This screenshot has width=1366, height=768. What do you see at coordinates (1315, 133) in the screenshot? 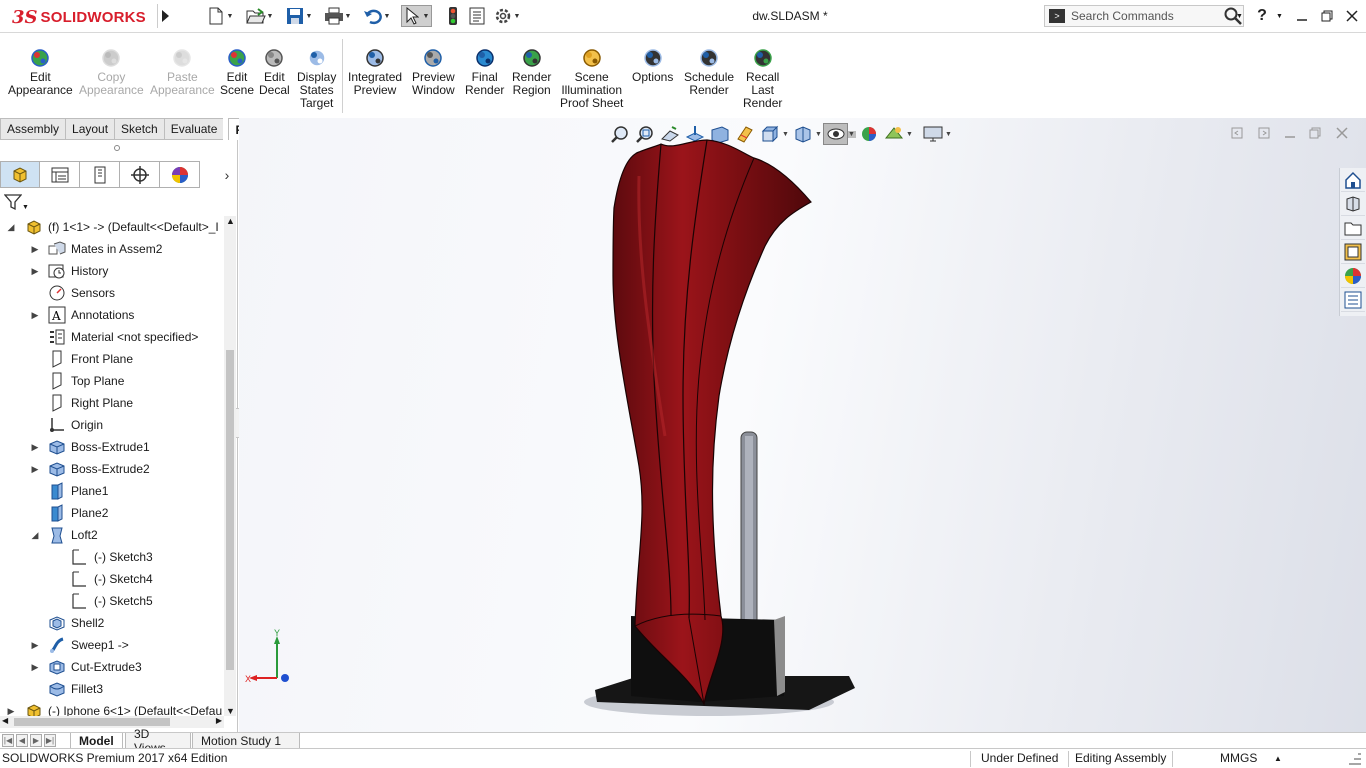
I see `viewport-restore-icon` at bounding box center [1315, 133].